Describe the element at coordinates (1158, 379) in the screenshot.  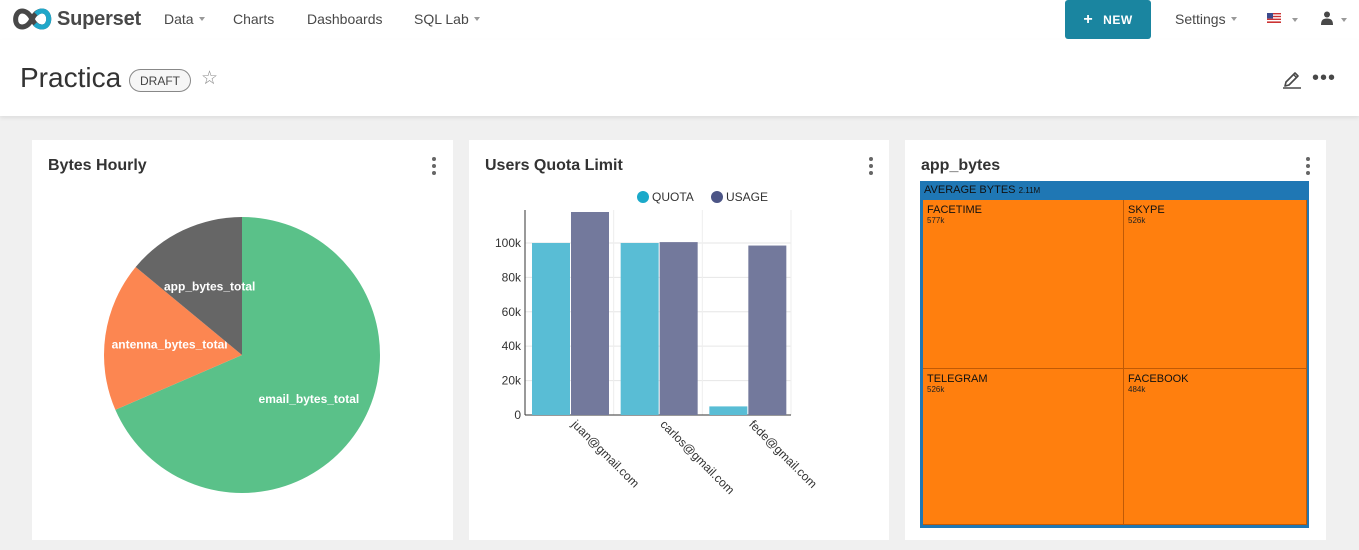
I see `treemap-cell-label: FACEBOOK` at that location.